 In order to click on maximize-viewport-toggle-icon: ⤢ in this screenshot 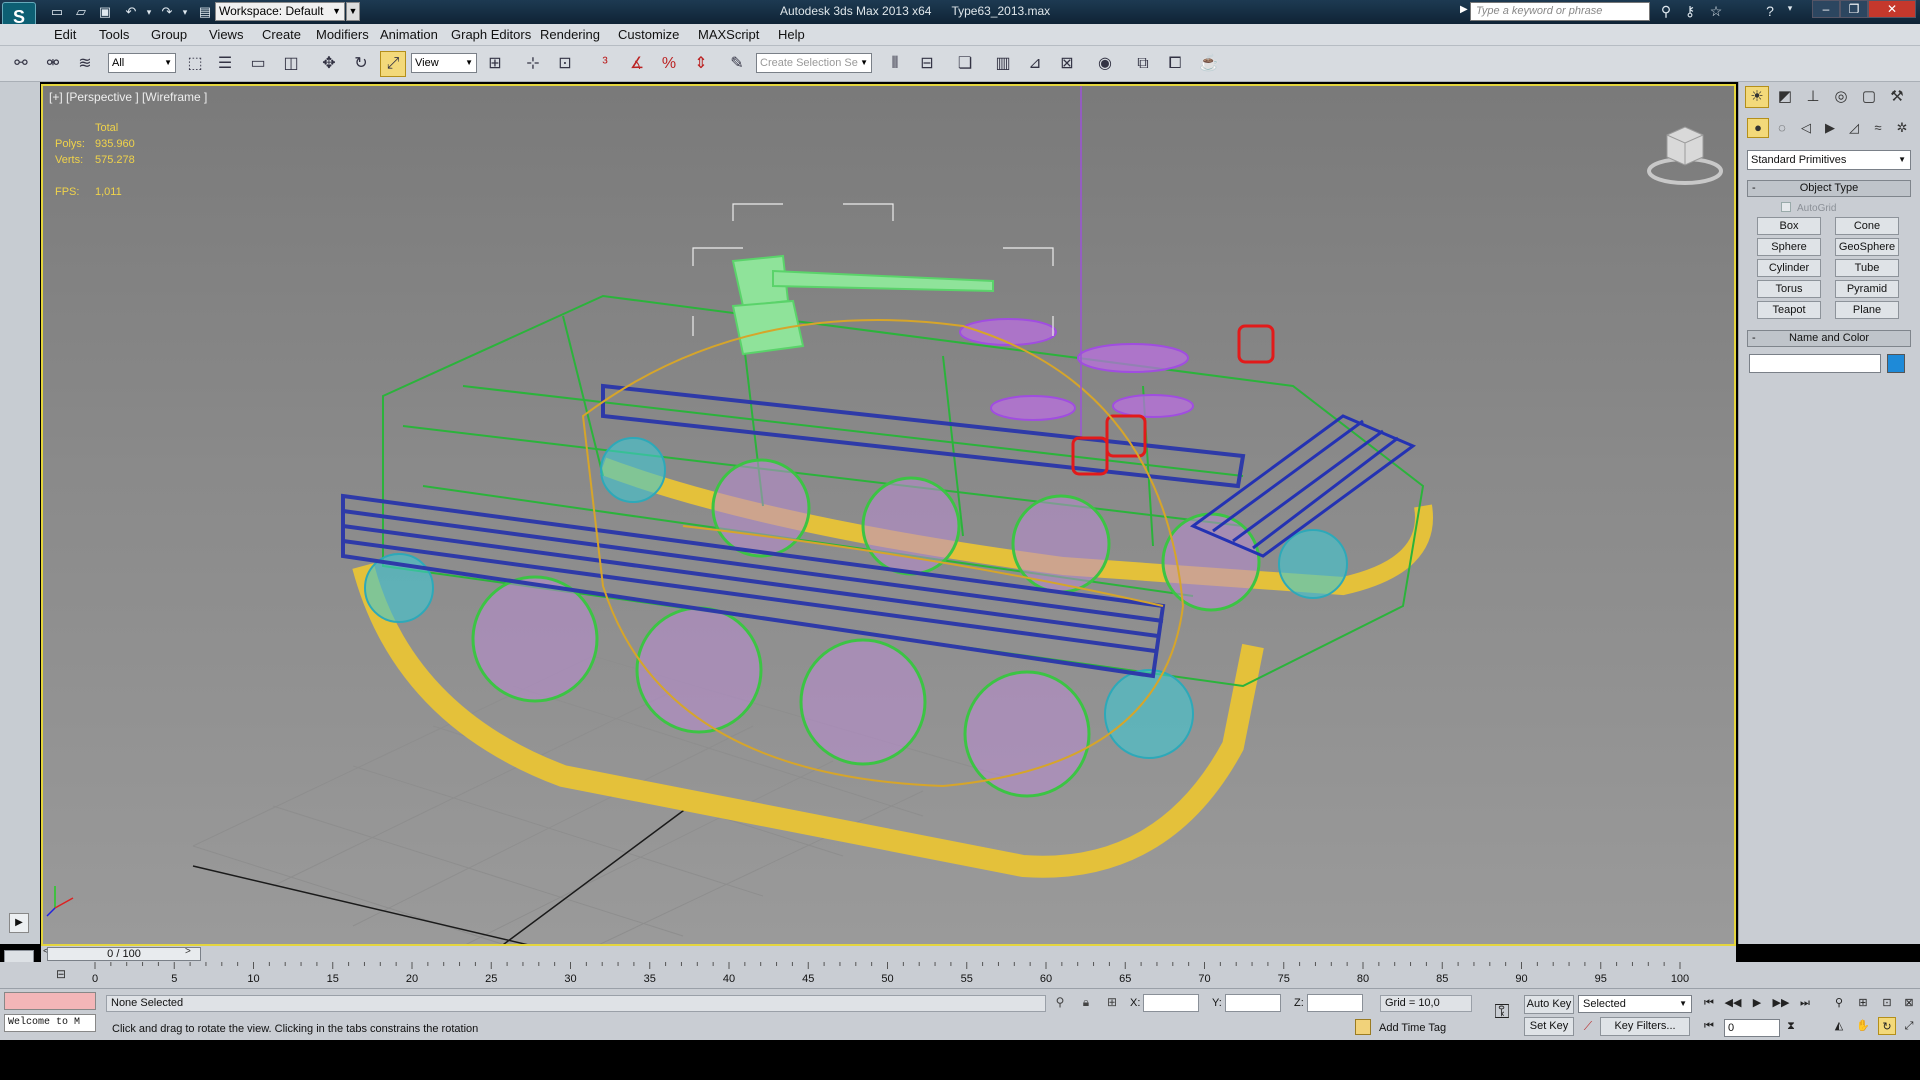, I will do `click(1909, 1026)`.